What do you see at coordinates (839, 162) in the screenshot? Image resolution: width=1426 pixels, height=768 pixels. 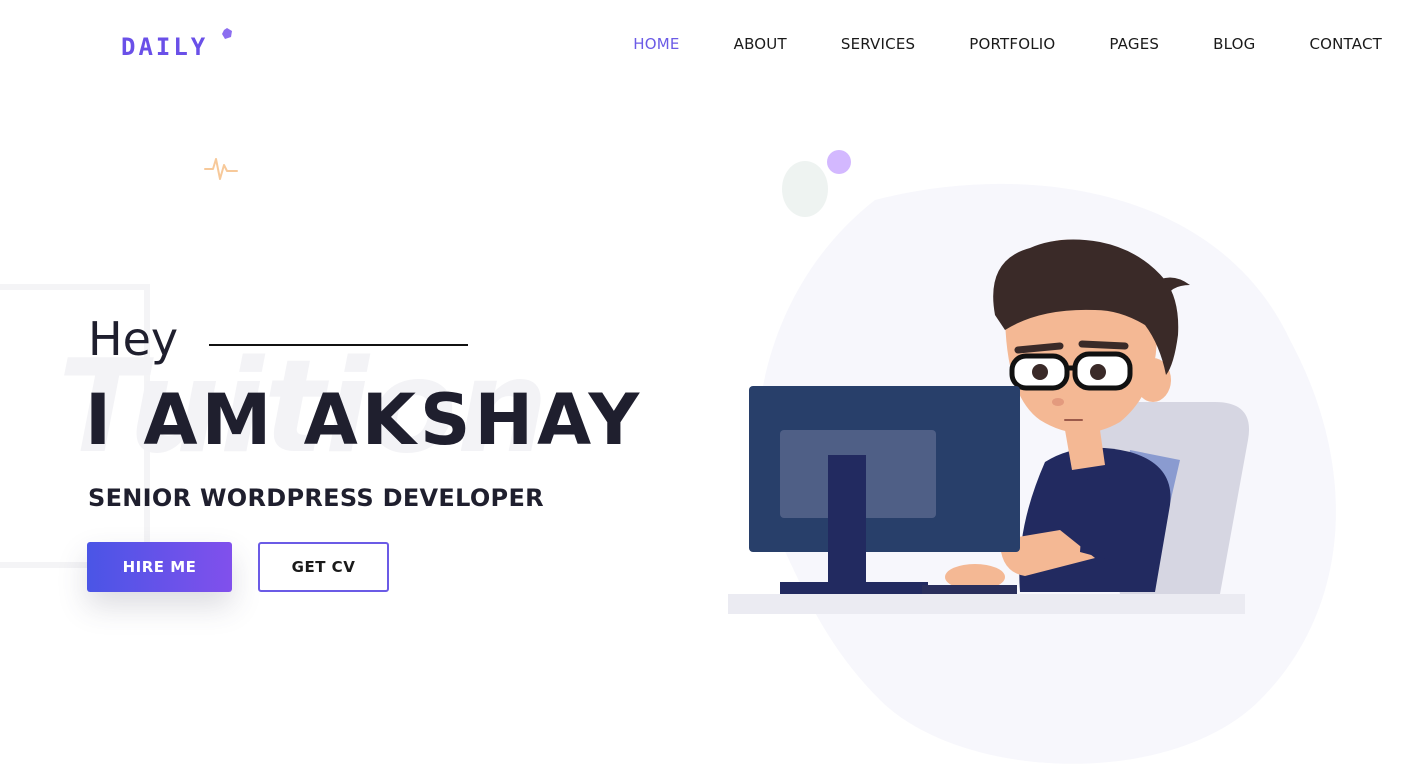 I see `decor-circle-purple` at bounding box center [839, 162].